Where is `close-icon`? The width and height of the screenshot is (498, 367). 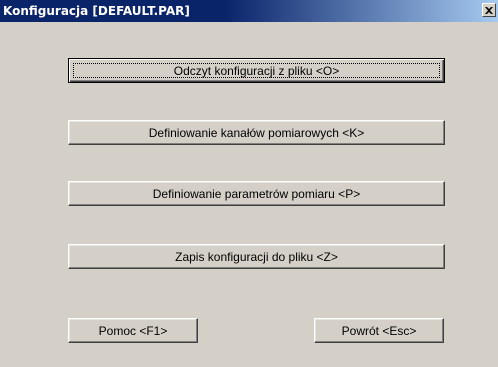
close-icon is located at coordinates (489, 10).